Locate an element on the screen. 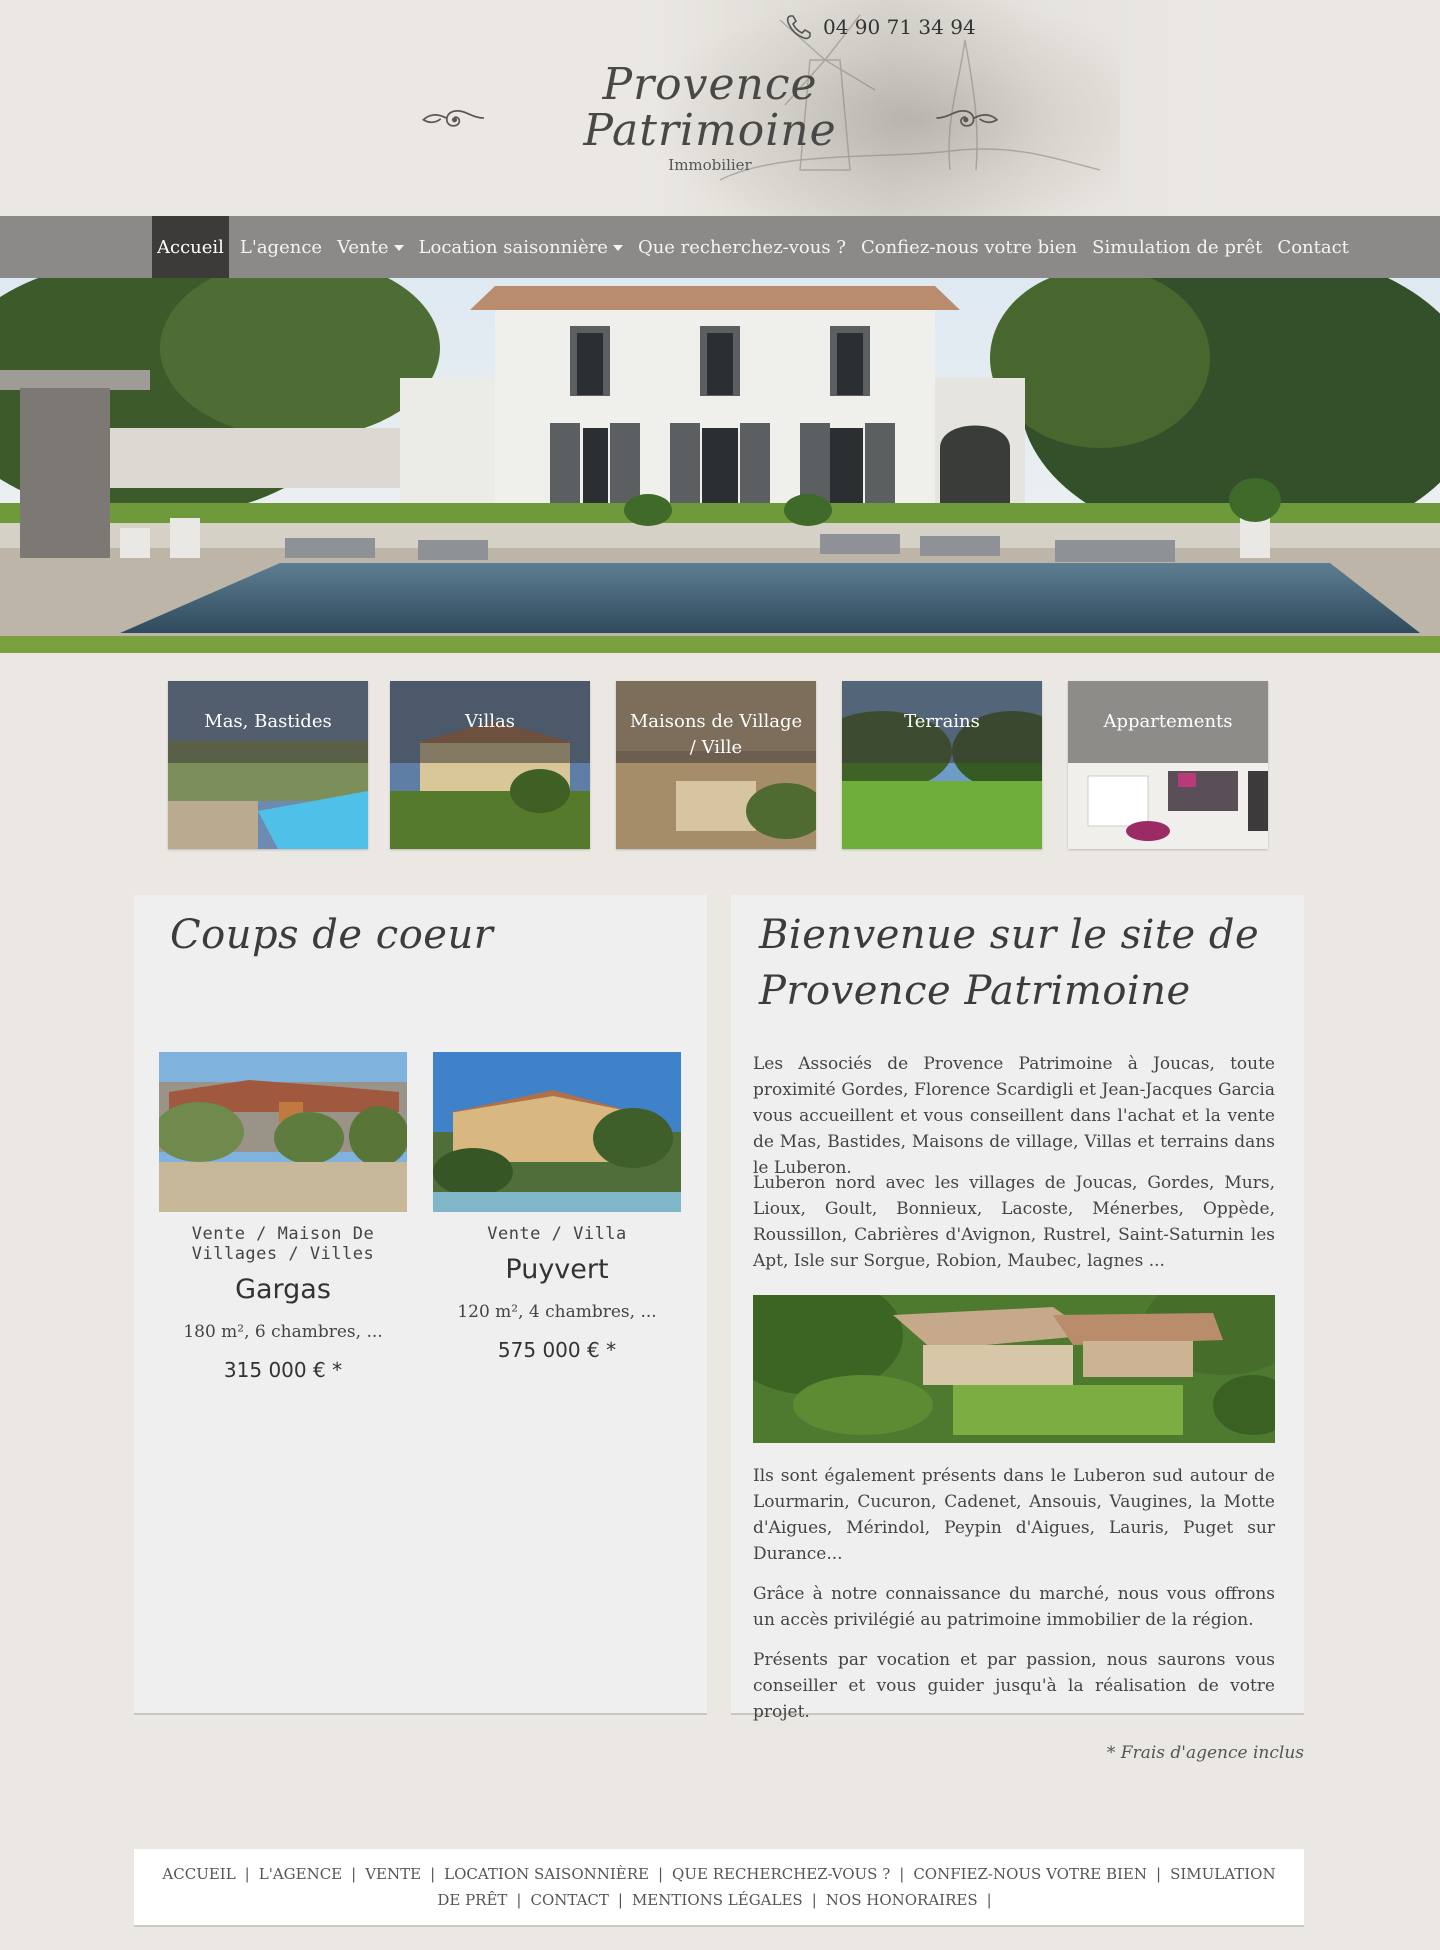 This screenshot has width=1440, height=1950. nav-item-7: Contact is located at coordinates (1312, 247).